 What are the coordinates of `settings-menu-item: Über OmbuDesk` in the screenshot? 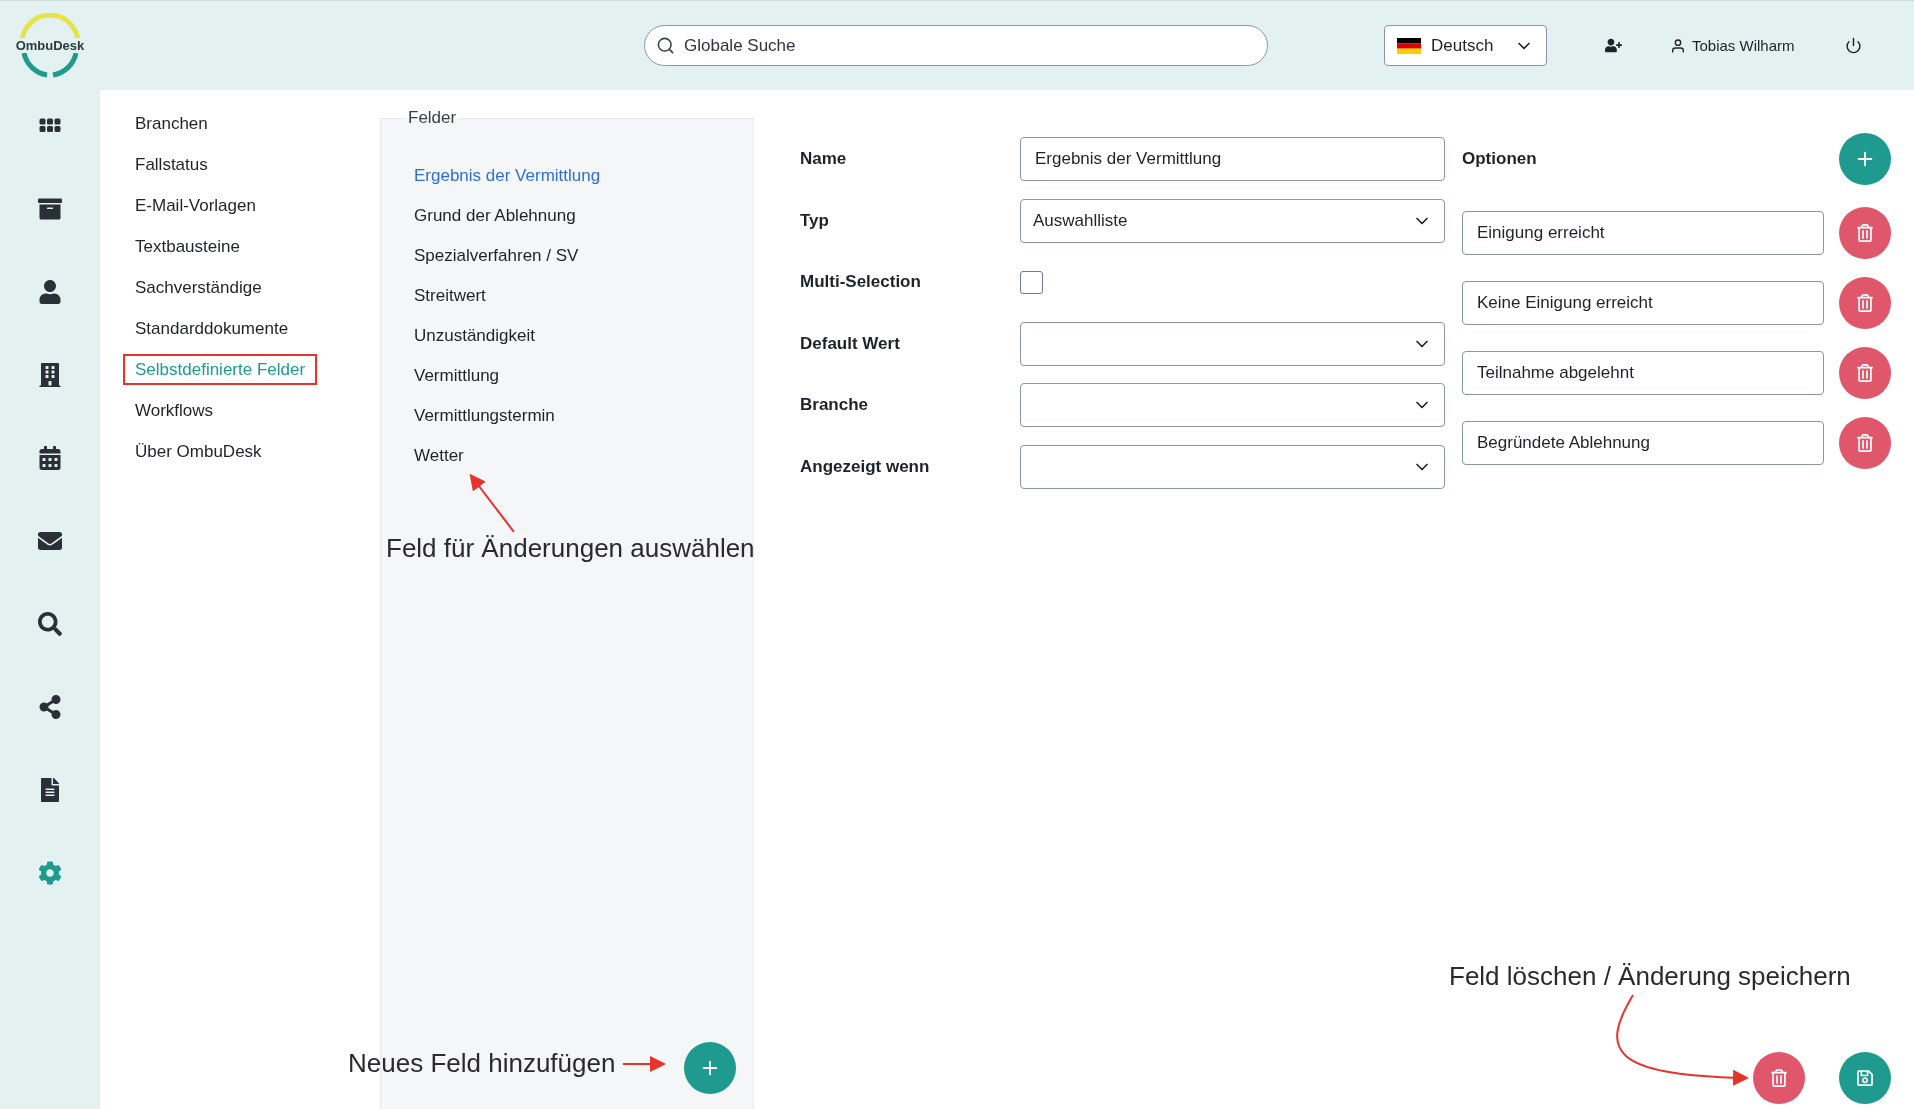 It's located at (198, 451).